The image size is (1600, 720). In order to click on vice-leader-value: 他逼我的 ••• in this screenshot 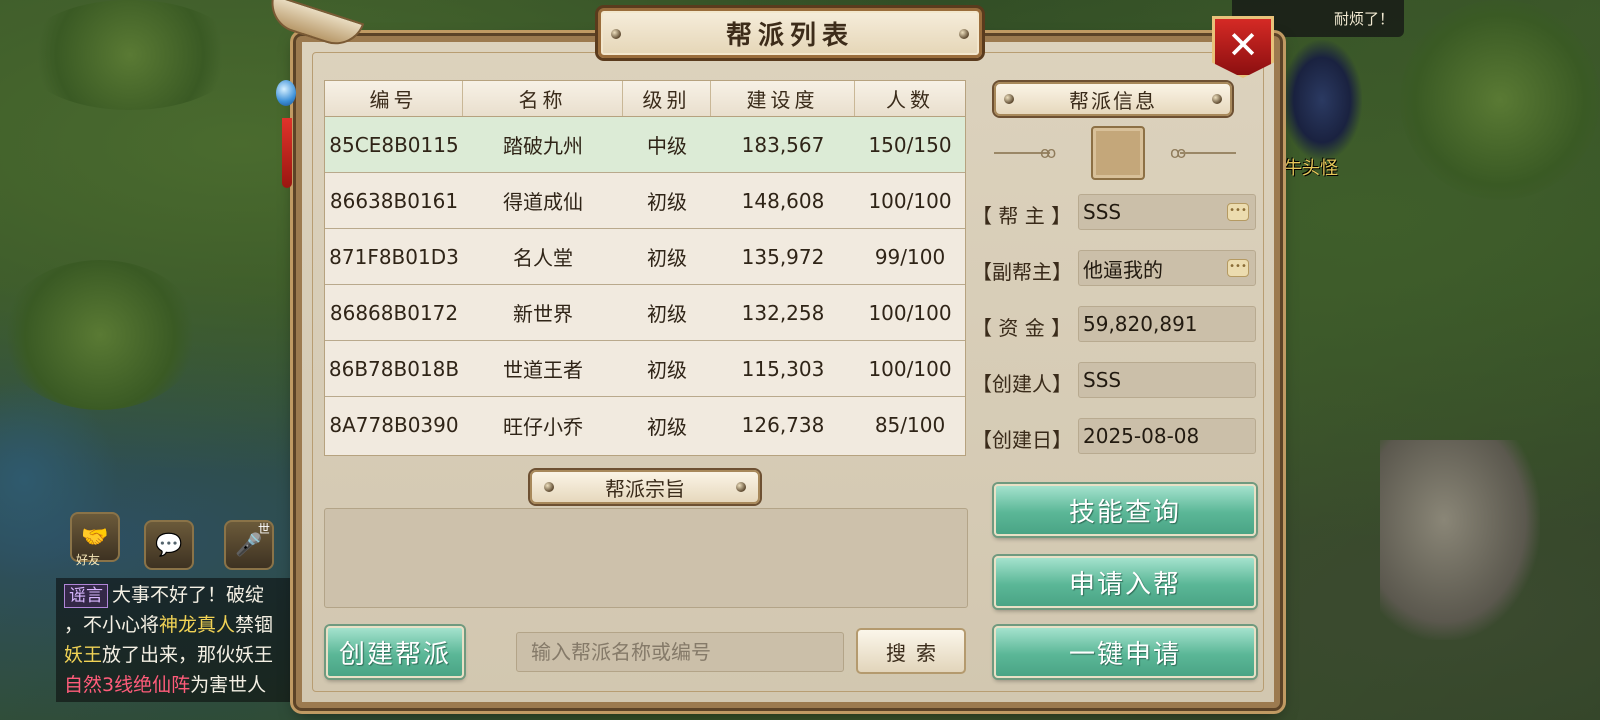, I will do `click(1167, 268)`.